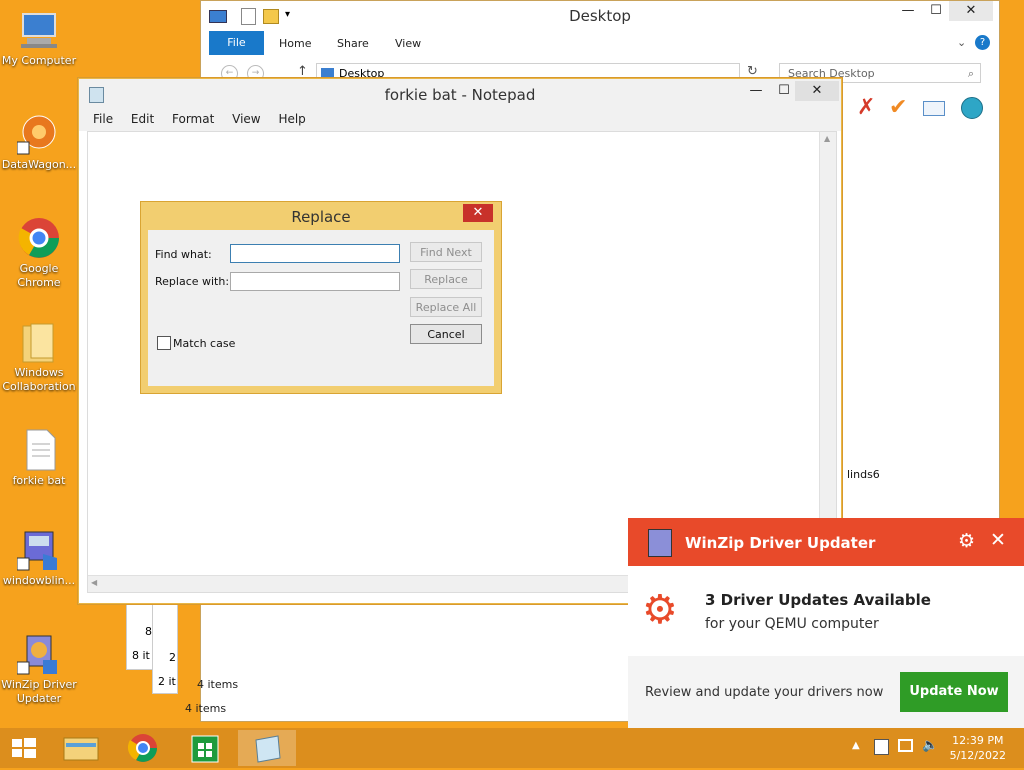 The width and height of the screenshot is (1024, 770). I want to click on cancel-button: Cancel, so click(446, 334).